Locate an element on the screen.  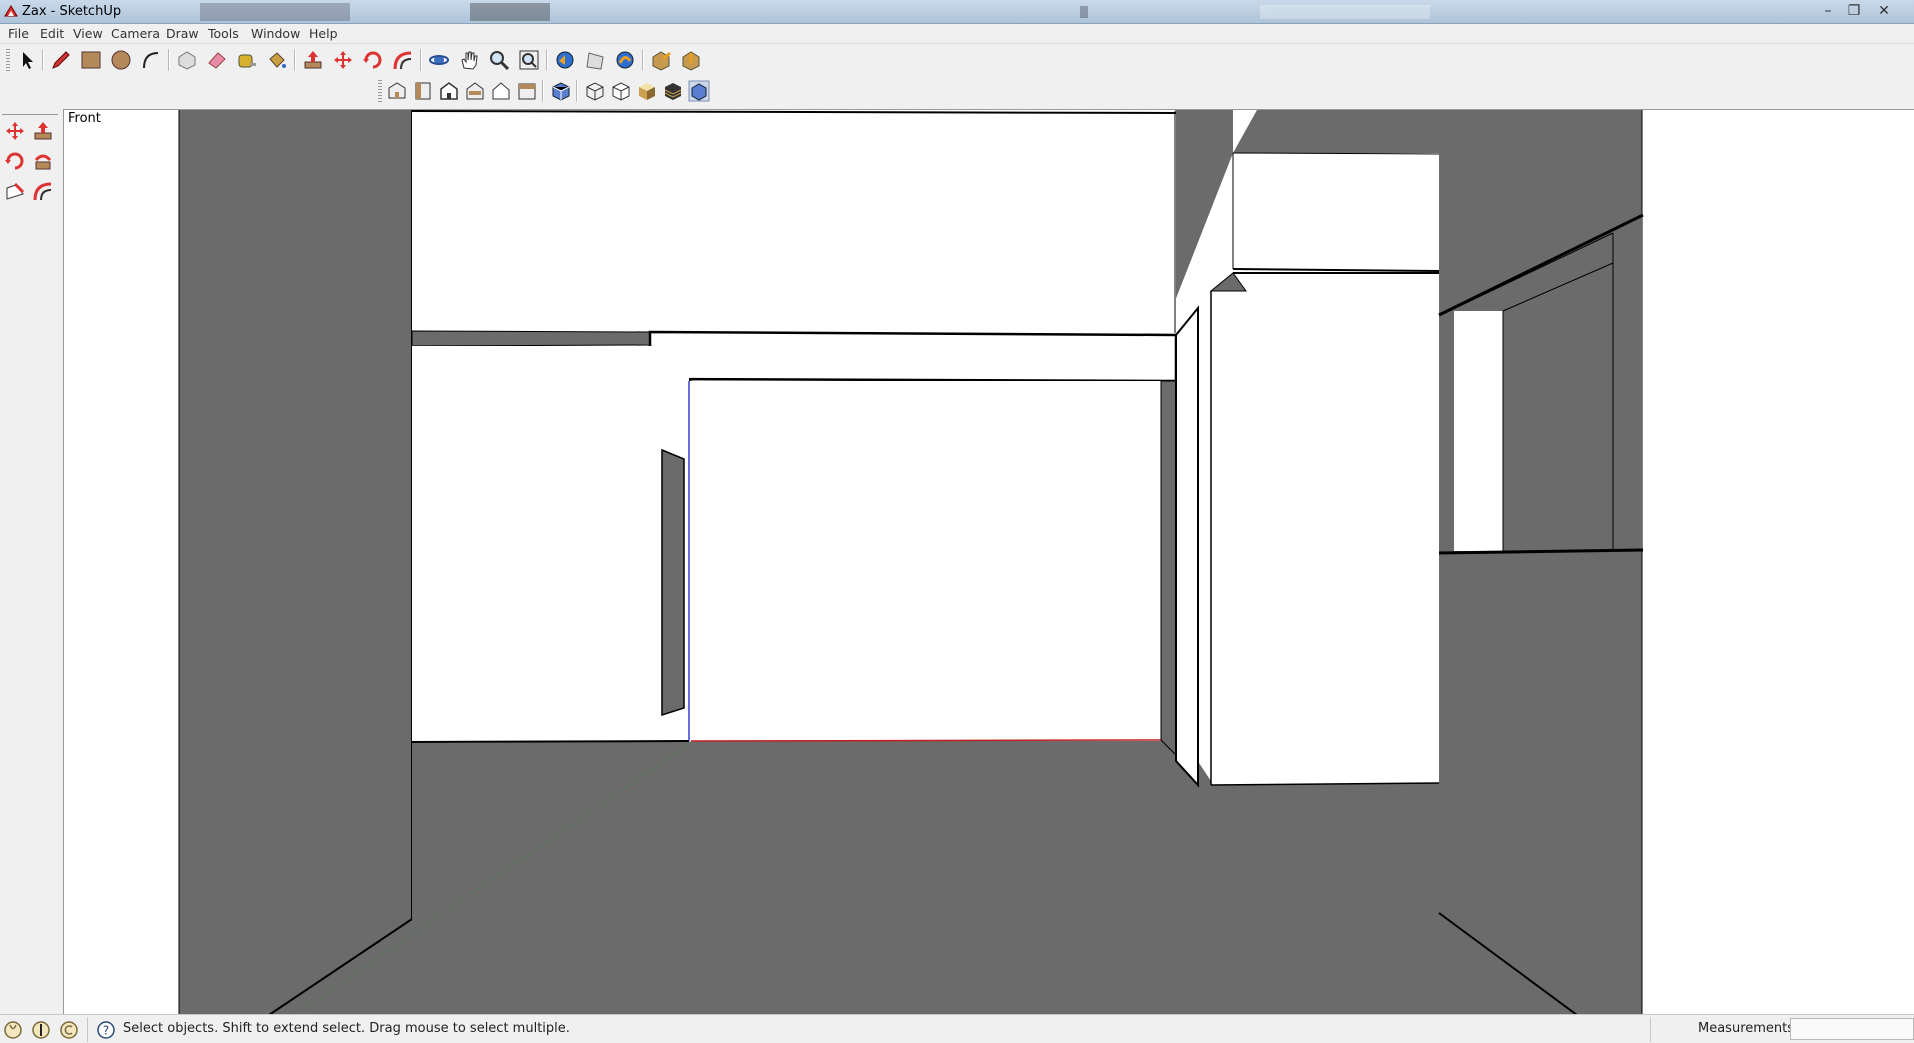
make-component-button is located at coordinates (187, 60).